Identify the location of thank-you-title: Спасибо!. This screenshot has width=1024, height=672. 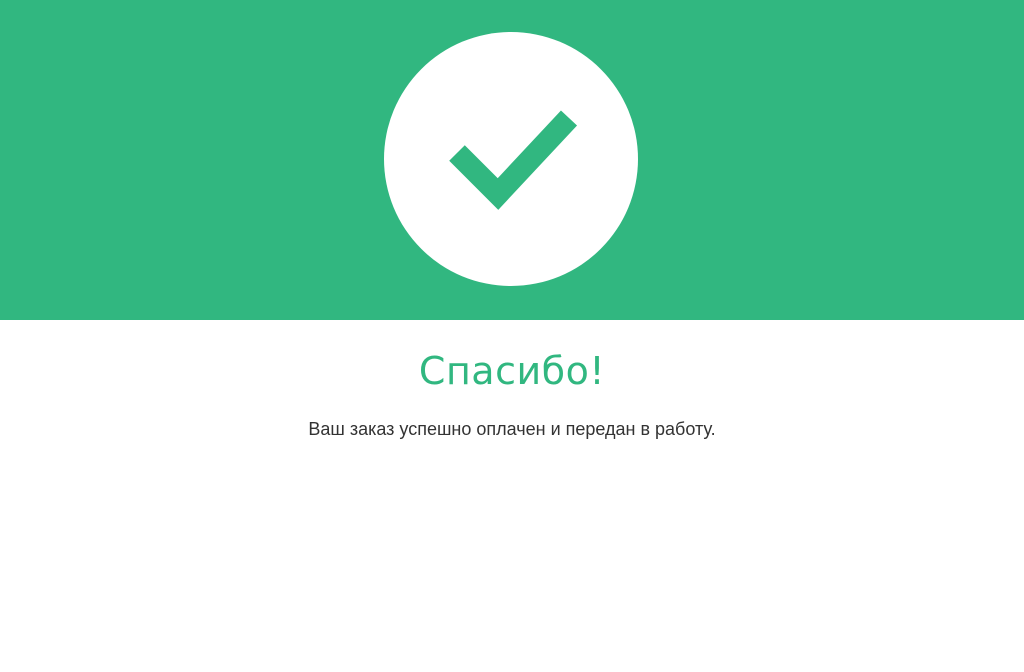
(512, 371).